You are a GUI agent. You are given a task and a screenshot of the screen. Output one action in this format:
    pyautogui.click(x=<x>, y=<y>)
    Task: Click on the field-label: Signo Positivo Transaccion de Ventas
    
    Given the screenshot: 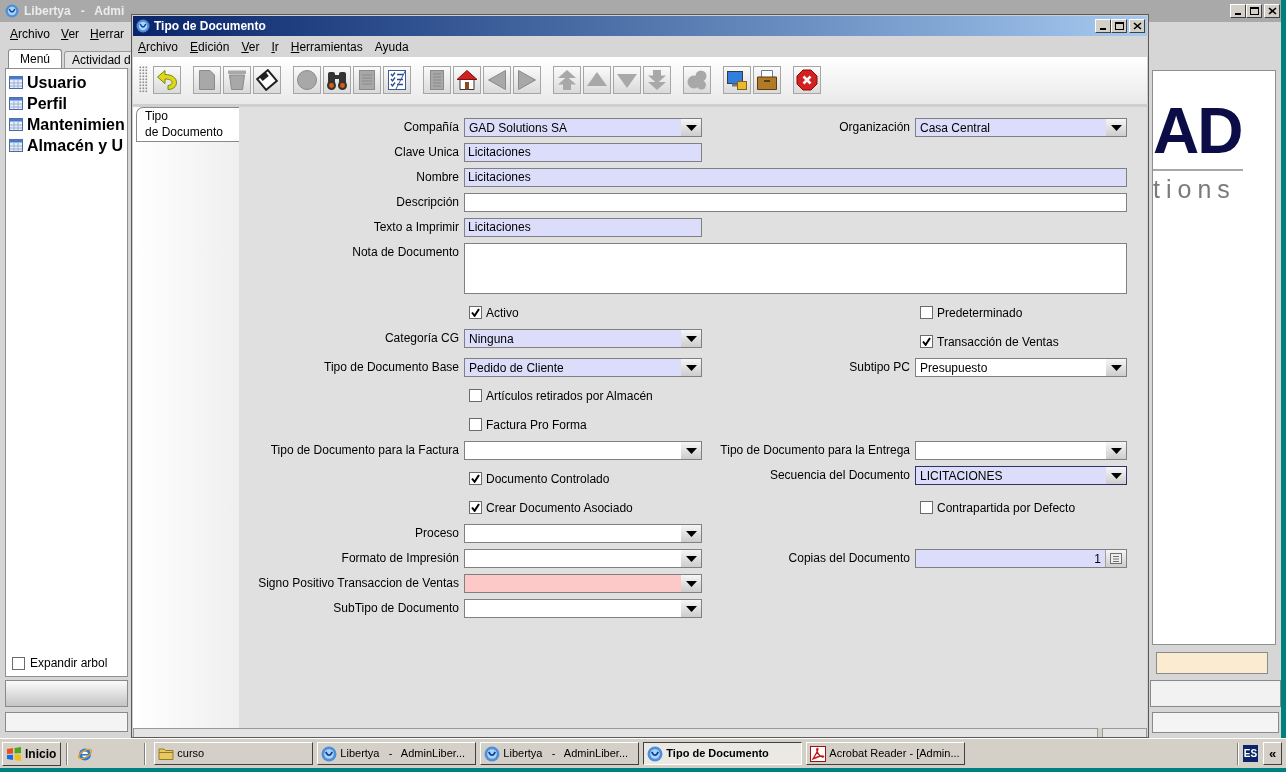 What is the action you would take?
    pyautogui.click(x=358, y=583)
    